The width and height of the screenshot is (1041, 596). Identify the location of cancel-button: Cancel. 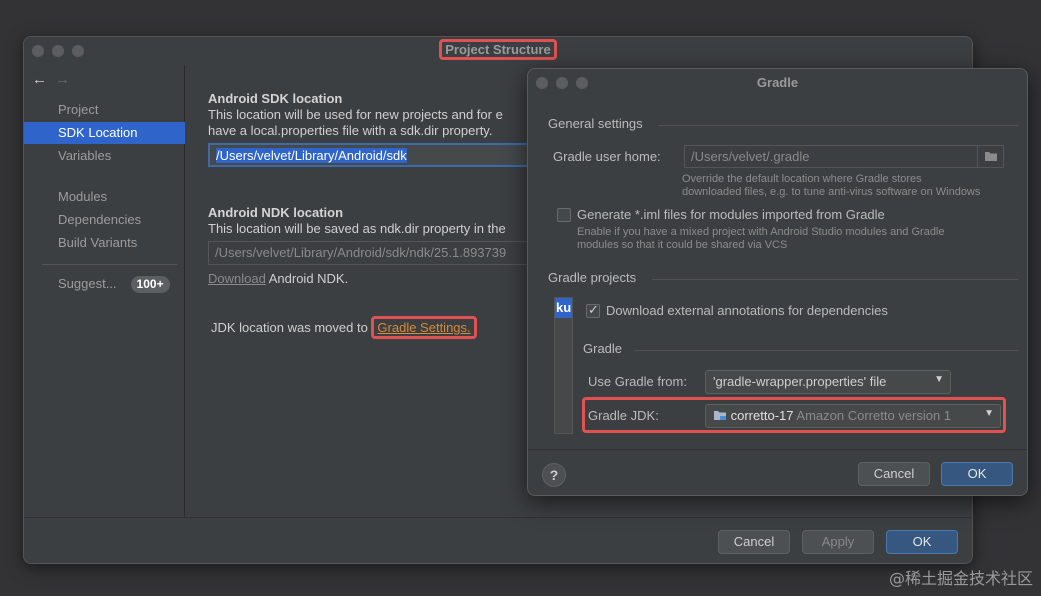
(754, 542).